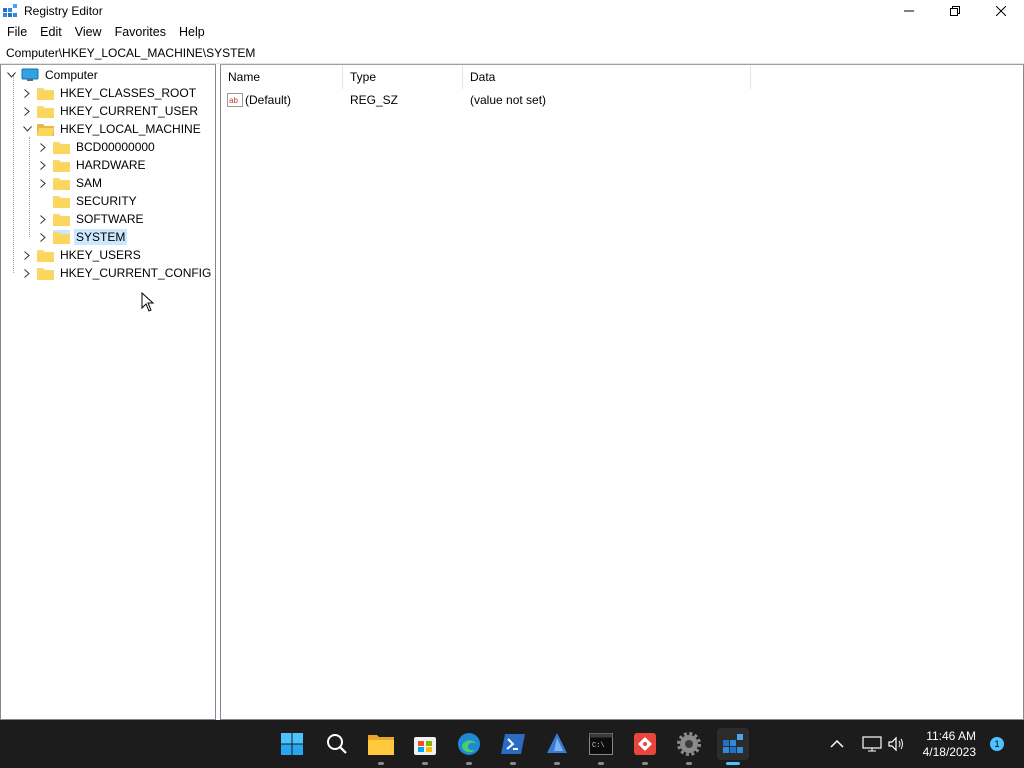 This screenshot has height=768, width=1024. I want to click on close-button, so click(1001, 11).